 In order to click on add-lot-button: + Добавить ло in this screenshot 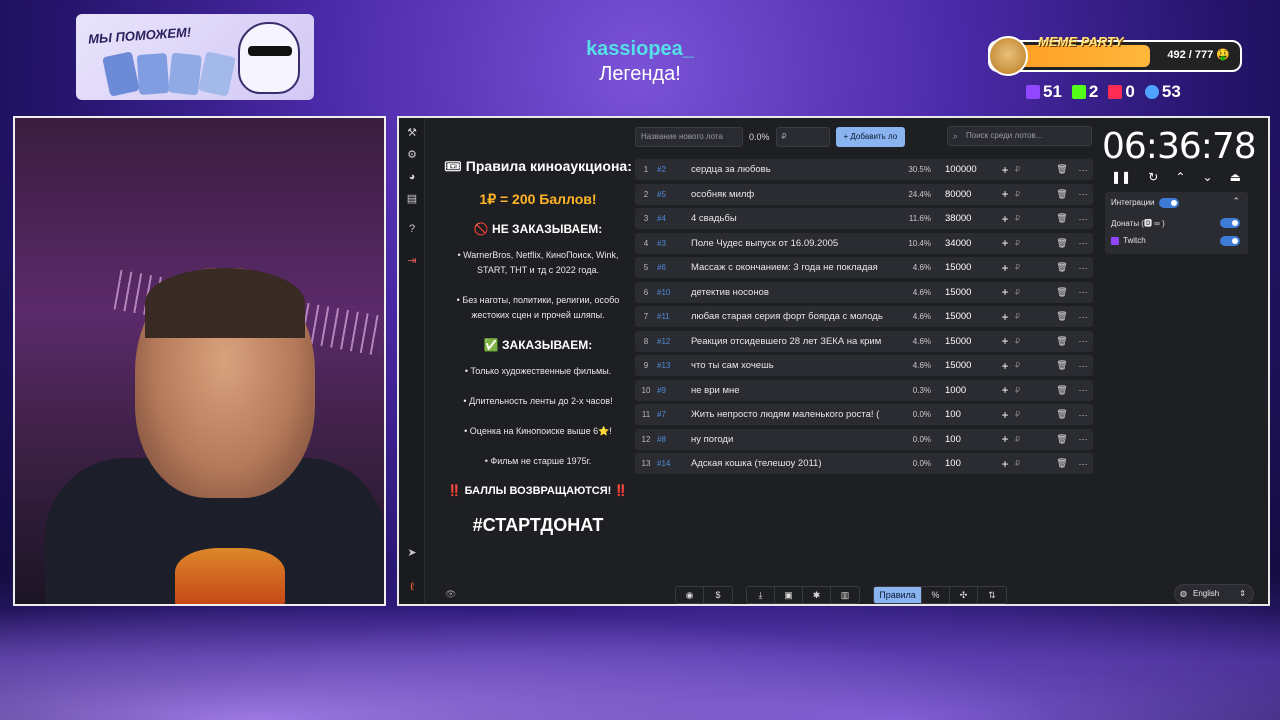, I will do `click(870, 137)`.